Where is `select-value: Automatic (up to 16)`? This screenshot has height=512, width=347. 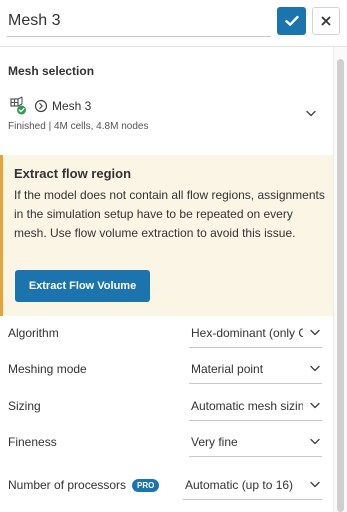 select-value: Automatic (up to 16) is located at coordinates (239, 485).